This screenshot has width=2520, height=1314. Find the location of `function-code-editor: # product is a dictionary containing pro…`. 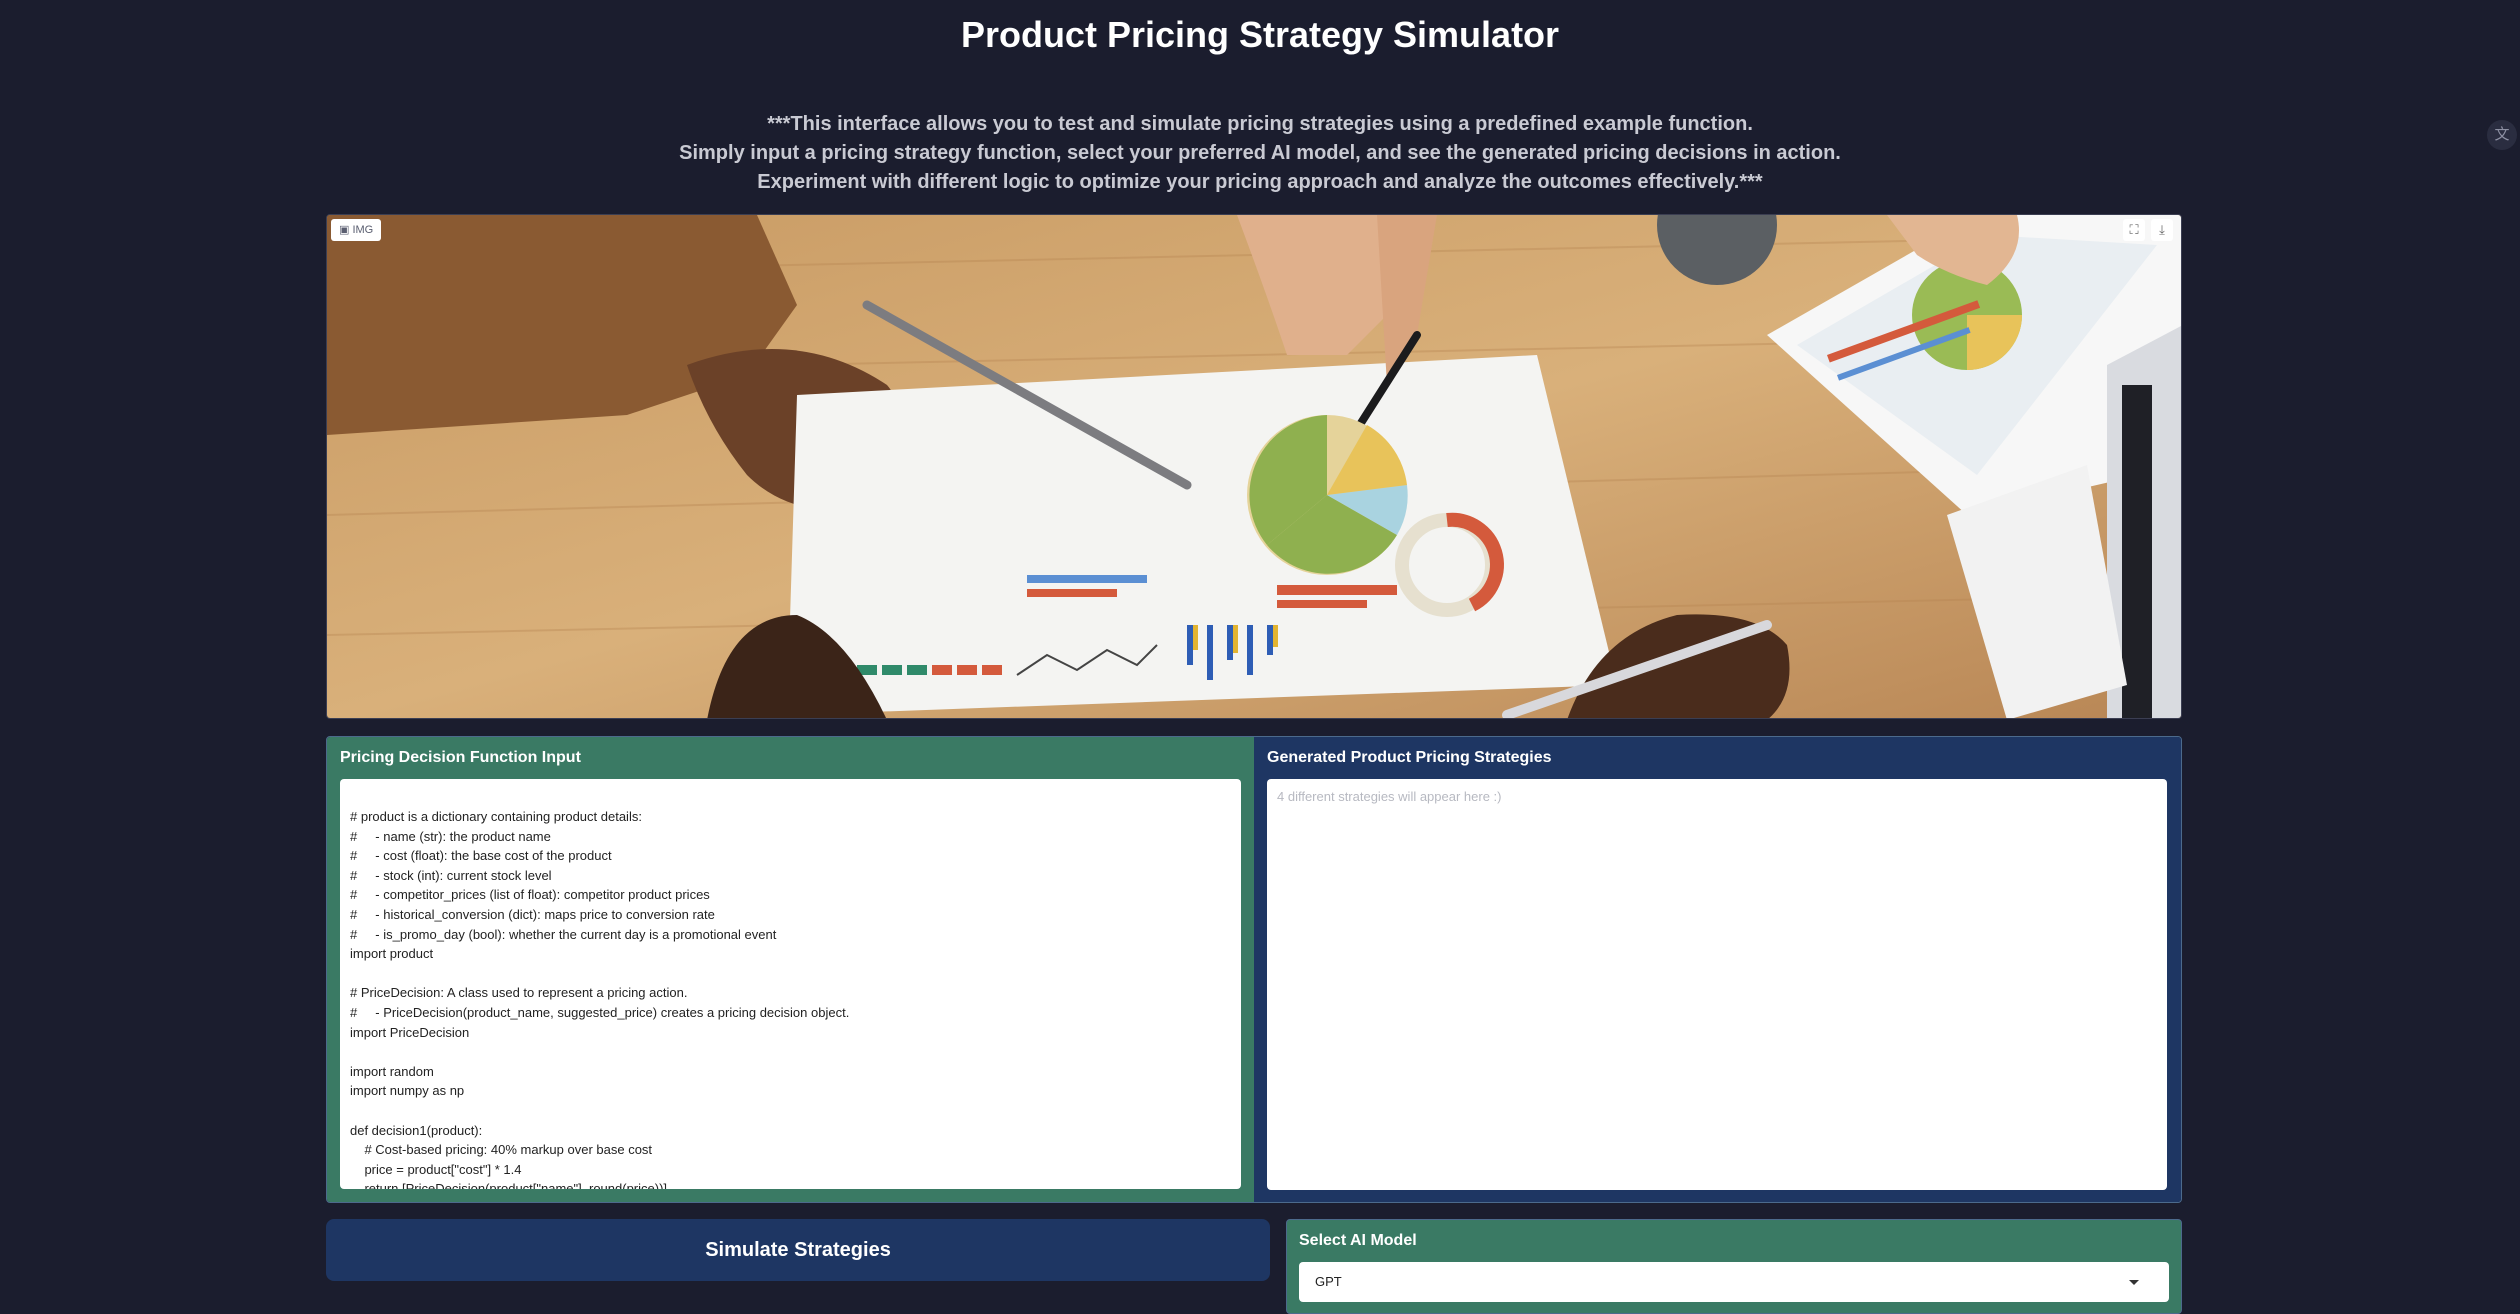

function-code-editor: # product is a dictionary containing pro… is located at coordinates (790, 984).